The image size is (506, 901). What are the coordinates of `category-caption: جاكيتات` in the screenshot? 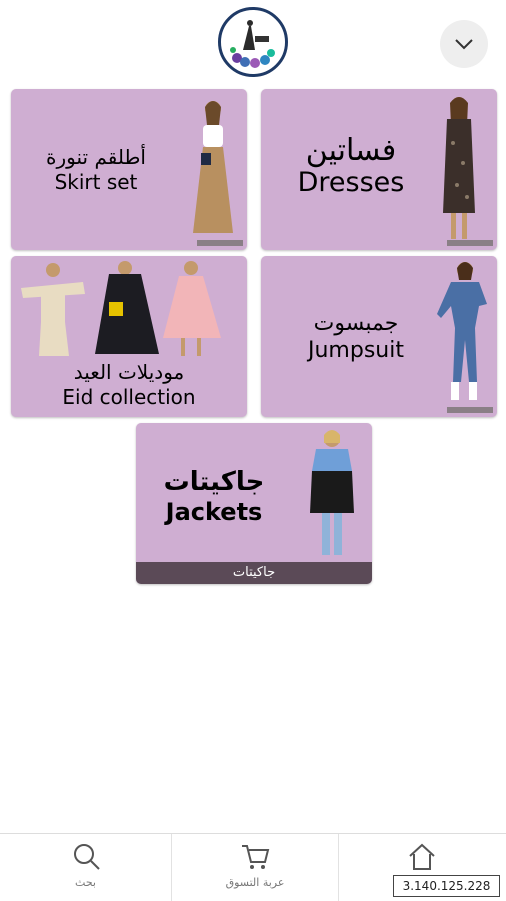 It's located at (254, 573).